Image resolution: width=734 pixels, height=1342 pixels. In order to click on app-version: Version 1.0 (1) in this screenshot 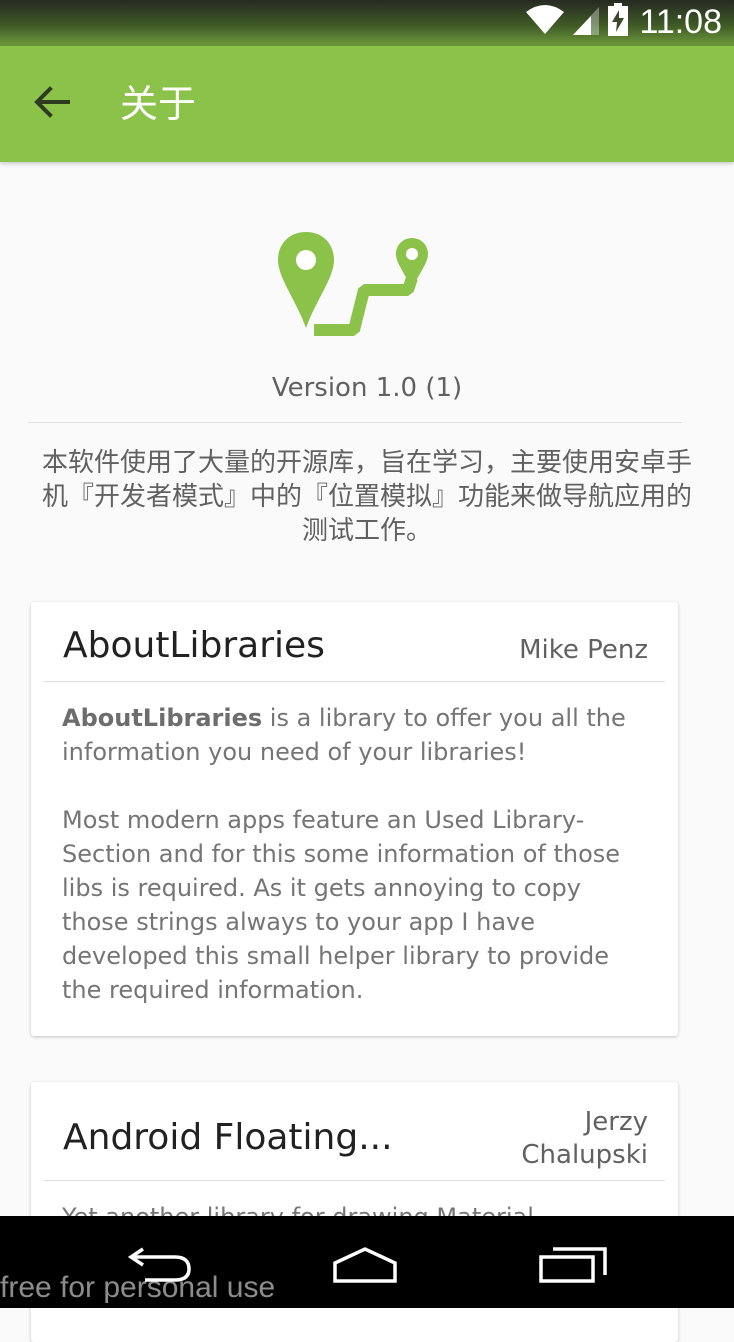, I will do `click(367, 388)`.